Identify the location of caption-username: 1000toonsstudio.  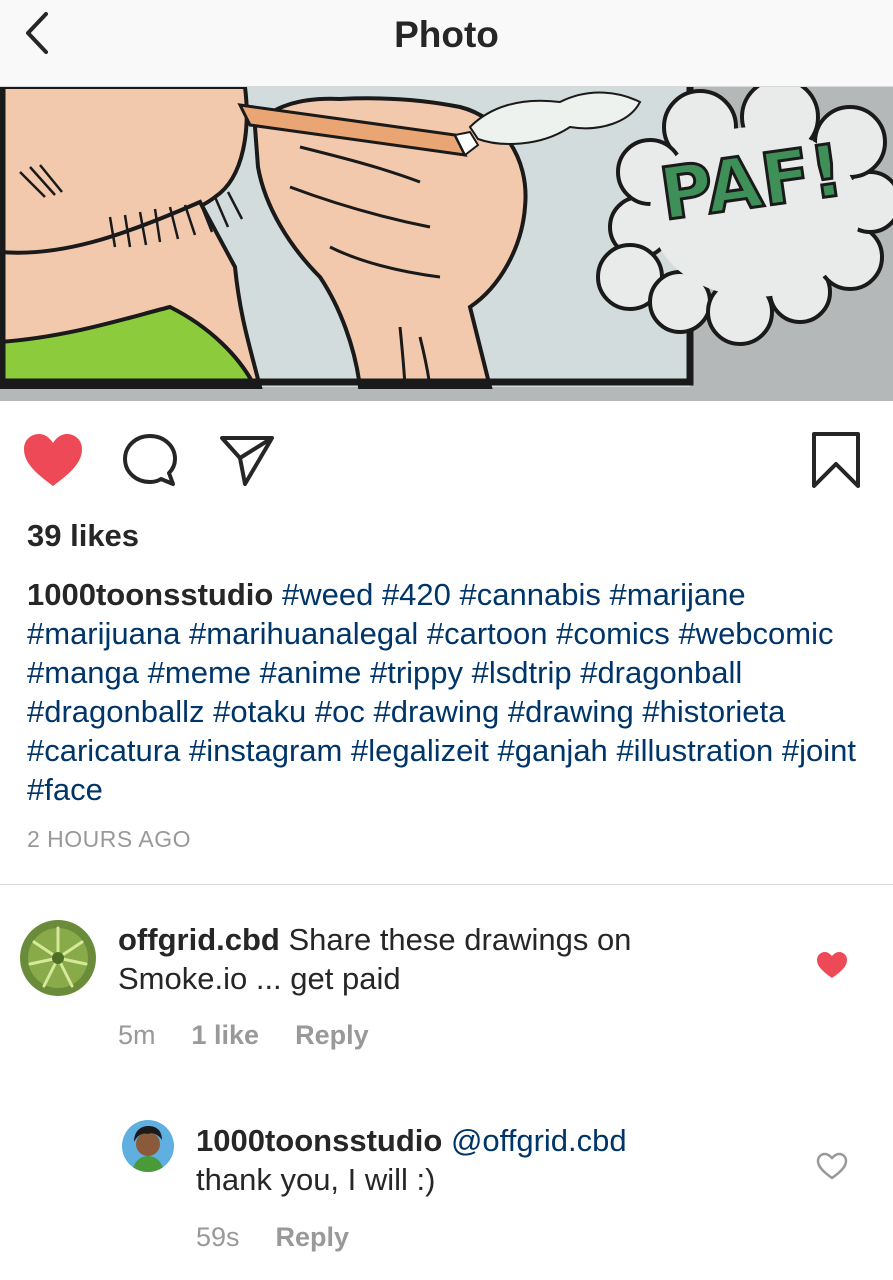
(150, 594).